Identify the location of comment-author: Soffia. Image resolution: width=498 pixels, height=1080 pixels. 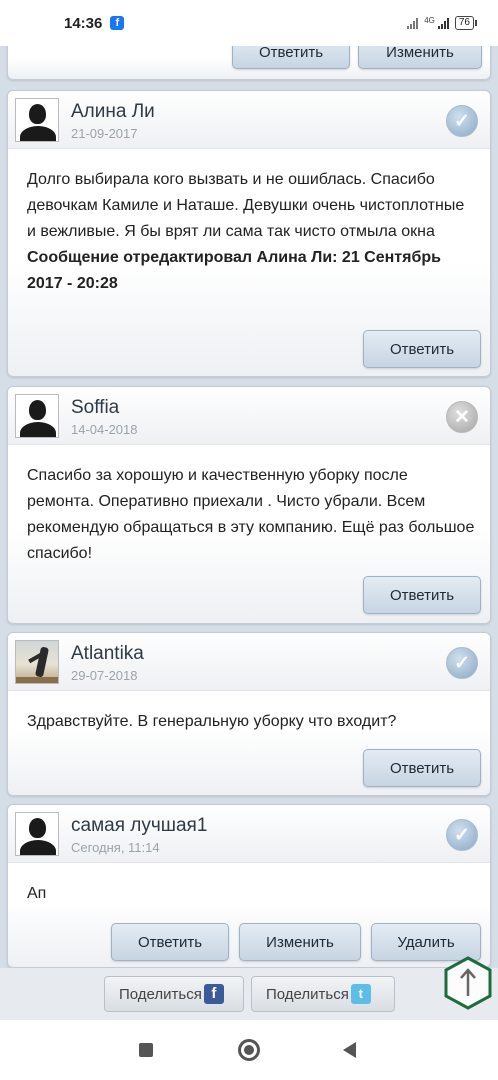
(95, 408).